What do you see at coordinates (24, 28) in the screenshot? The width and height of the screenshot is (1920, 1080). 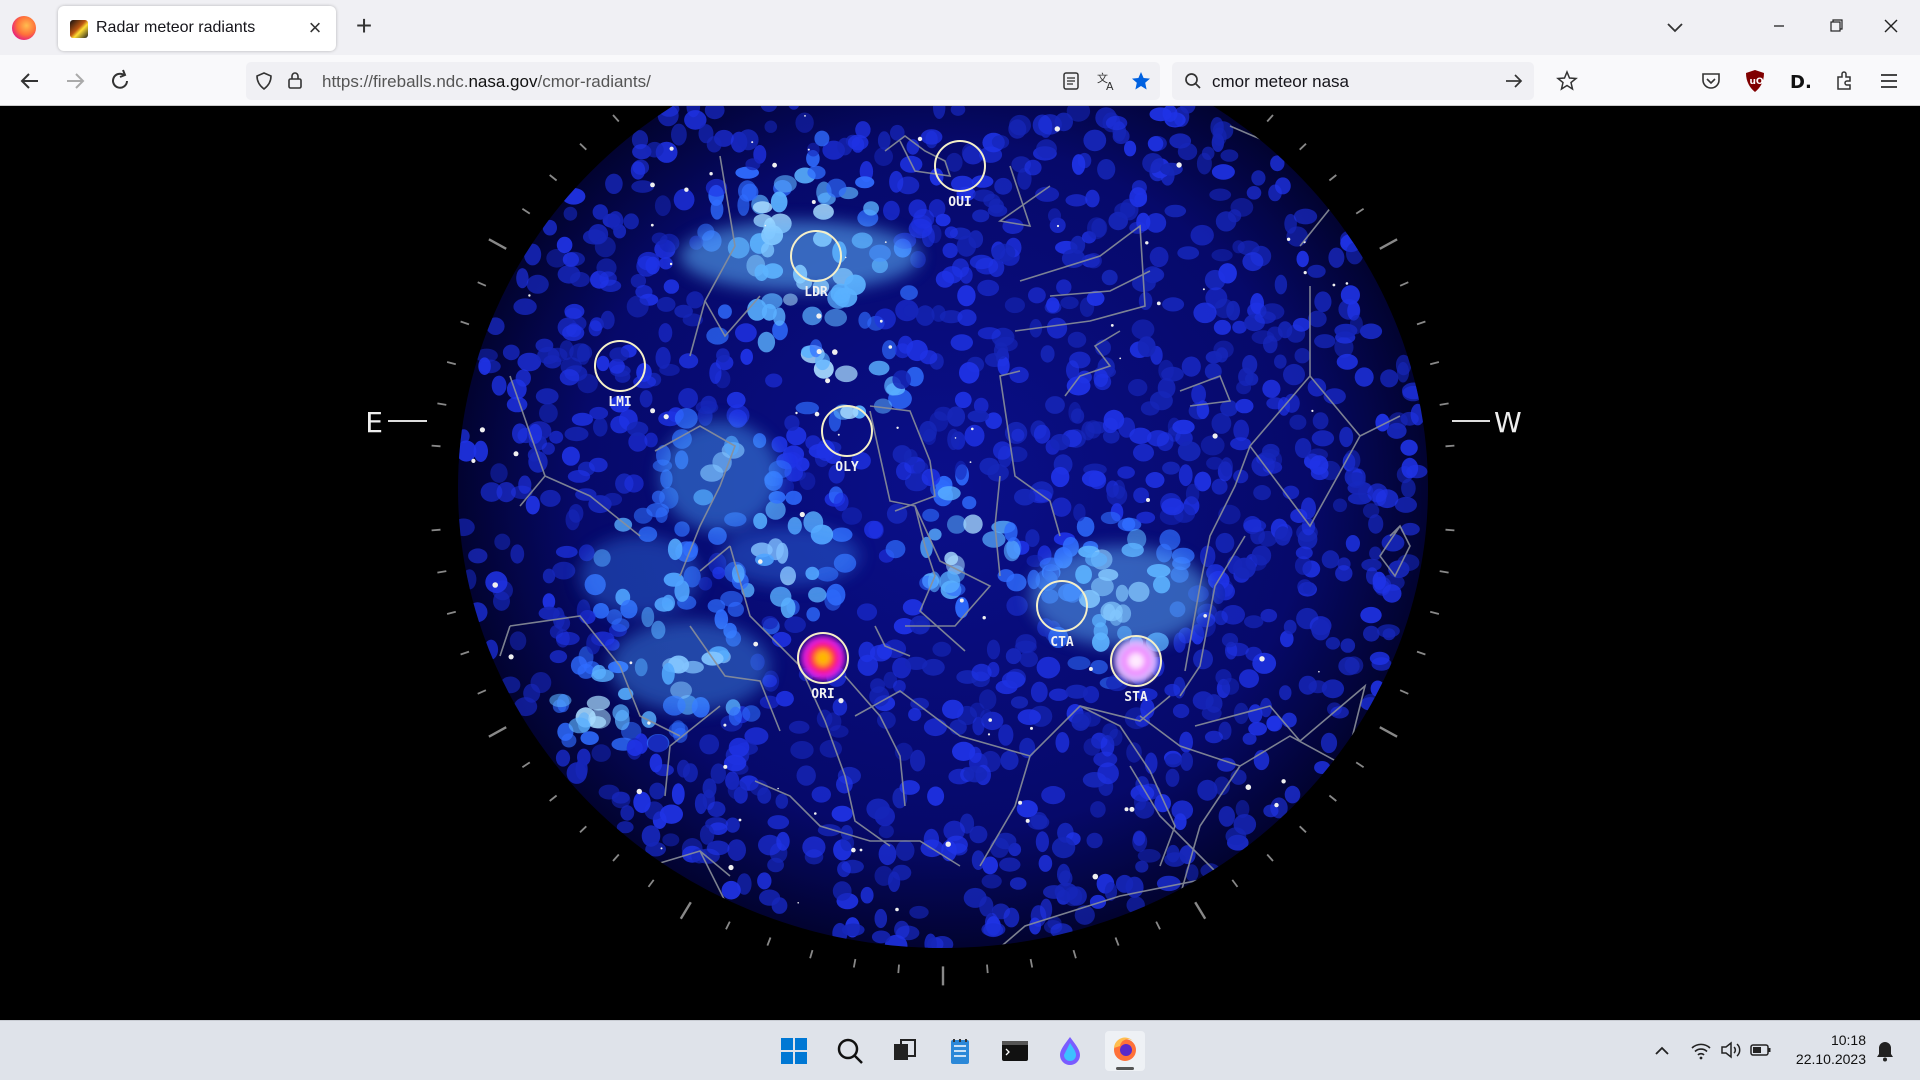 I see `firefox-menu-icon` at bounding box center [24, 28].